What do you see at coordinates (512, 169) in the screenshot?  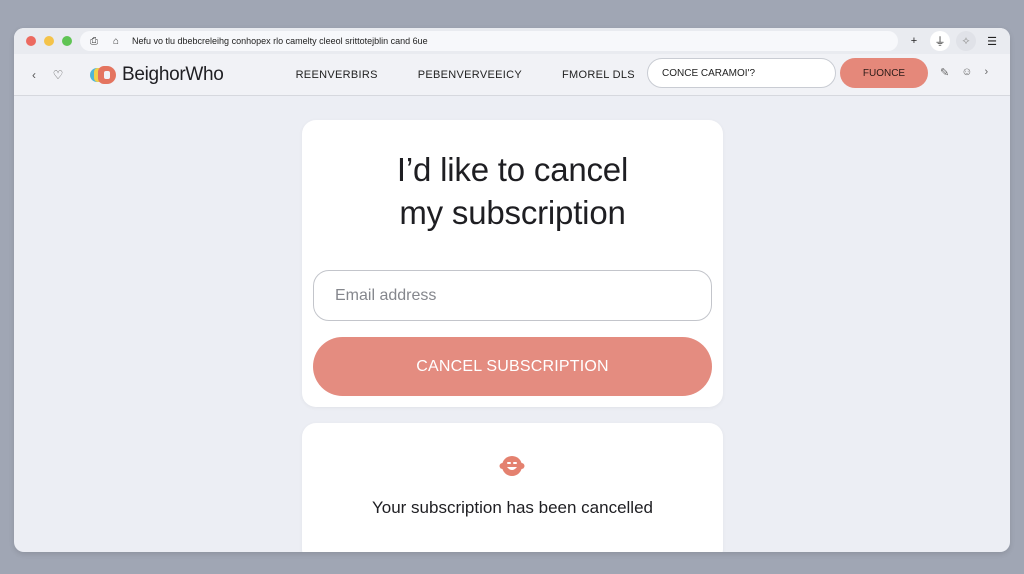 I see `title-line-1: I’d like to cancel` at bounding box center [512, 169].